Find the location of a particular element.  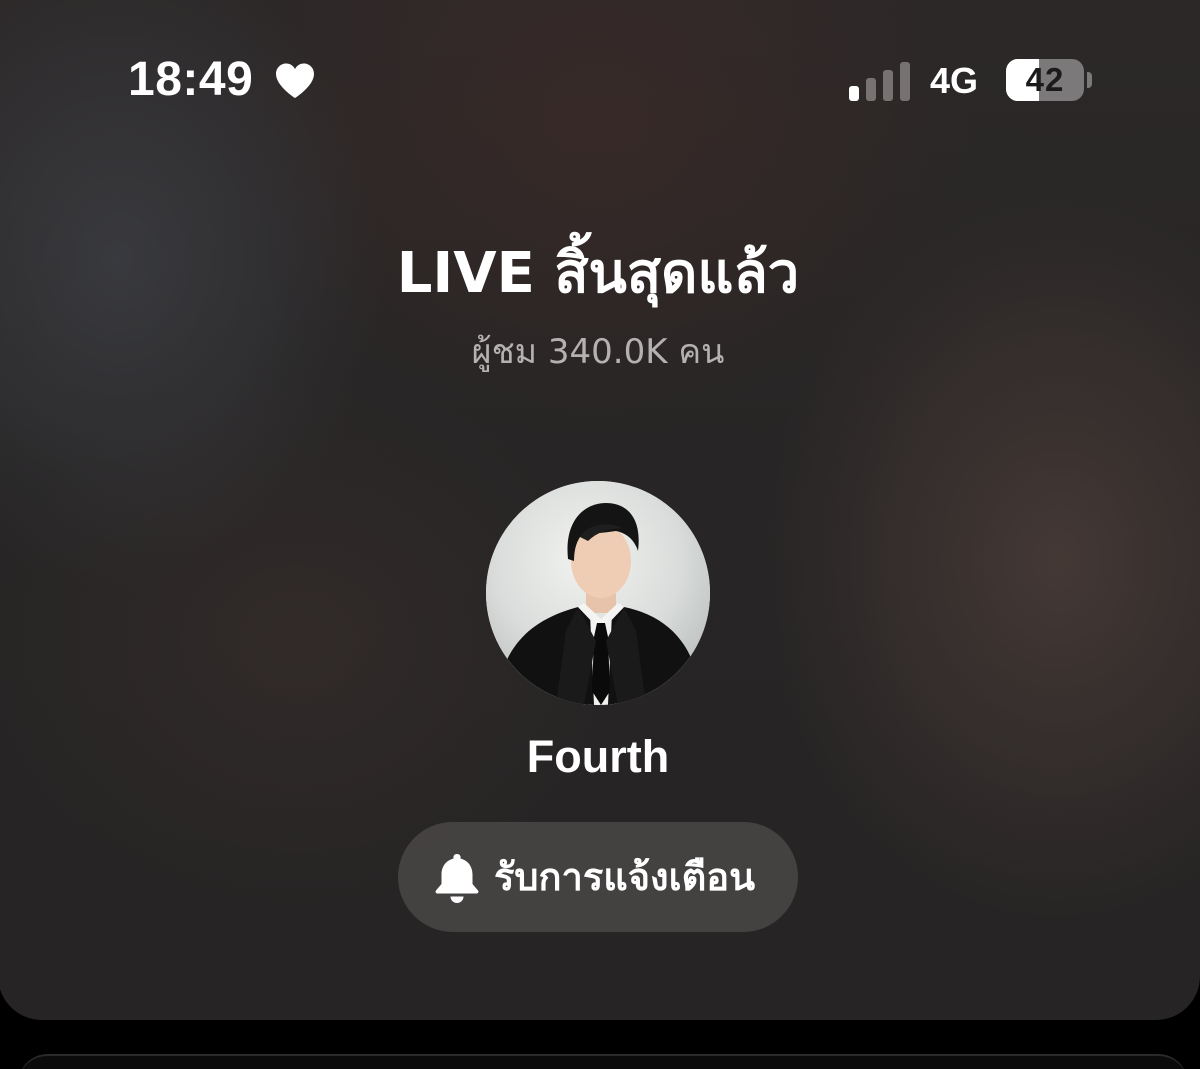

get-notifications-button: รับการแจ้งเตือน is located at coordinates (598, 877).